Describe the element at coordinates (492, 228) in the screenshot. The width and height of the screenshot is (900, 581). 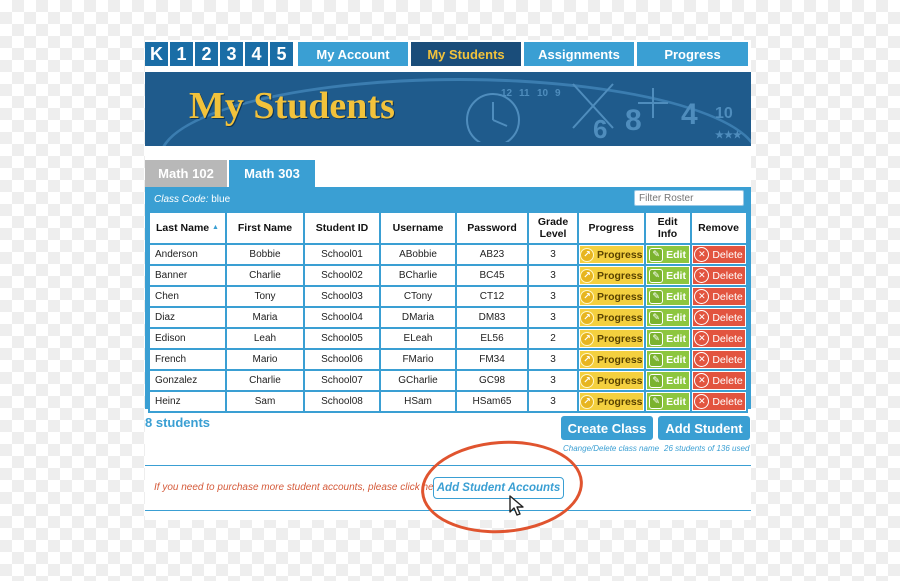
I see `col-header-password: Password` at that location.